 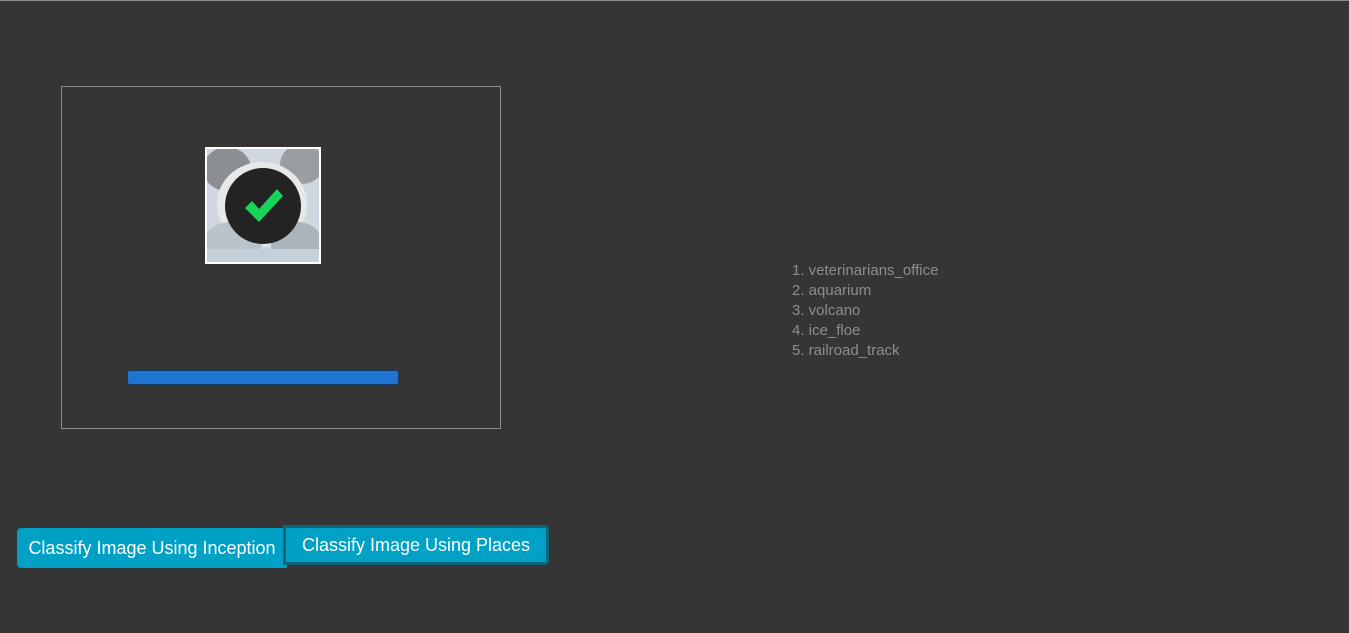 What do you see at coordinates (674, 0) in the screenshot?
I see `top-divider` at bounding box center [674, 0].